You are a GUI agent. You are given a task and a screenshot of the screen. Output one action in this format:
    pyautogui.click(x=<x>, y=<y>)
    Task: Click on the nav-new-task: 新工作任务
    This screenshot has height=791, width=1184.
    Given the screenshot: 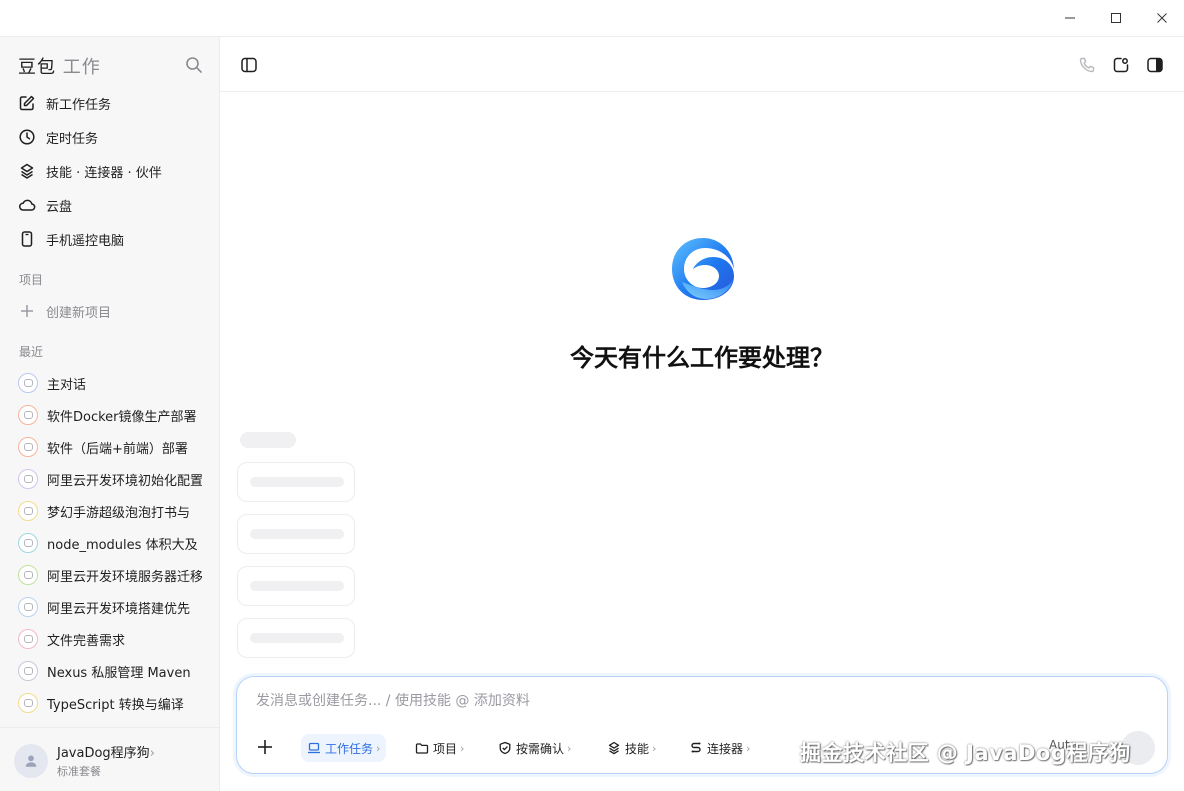 What is the action you would take?
    pyautogui.click(x=110, y=103)
    